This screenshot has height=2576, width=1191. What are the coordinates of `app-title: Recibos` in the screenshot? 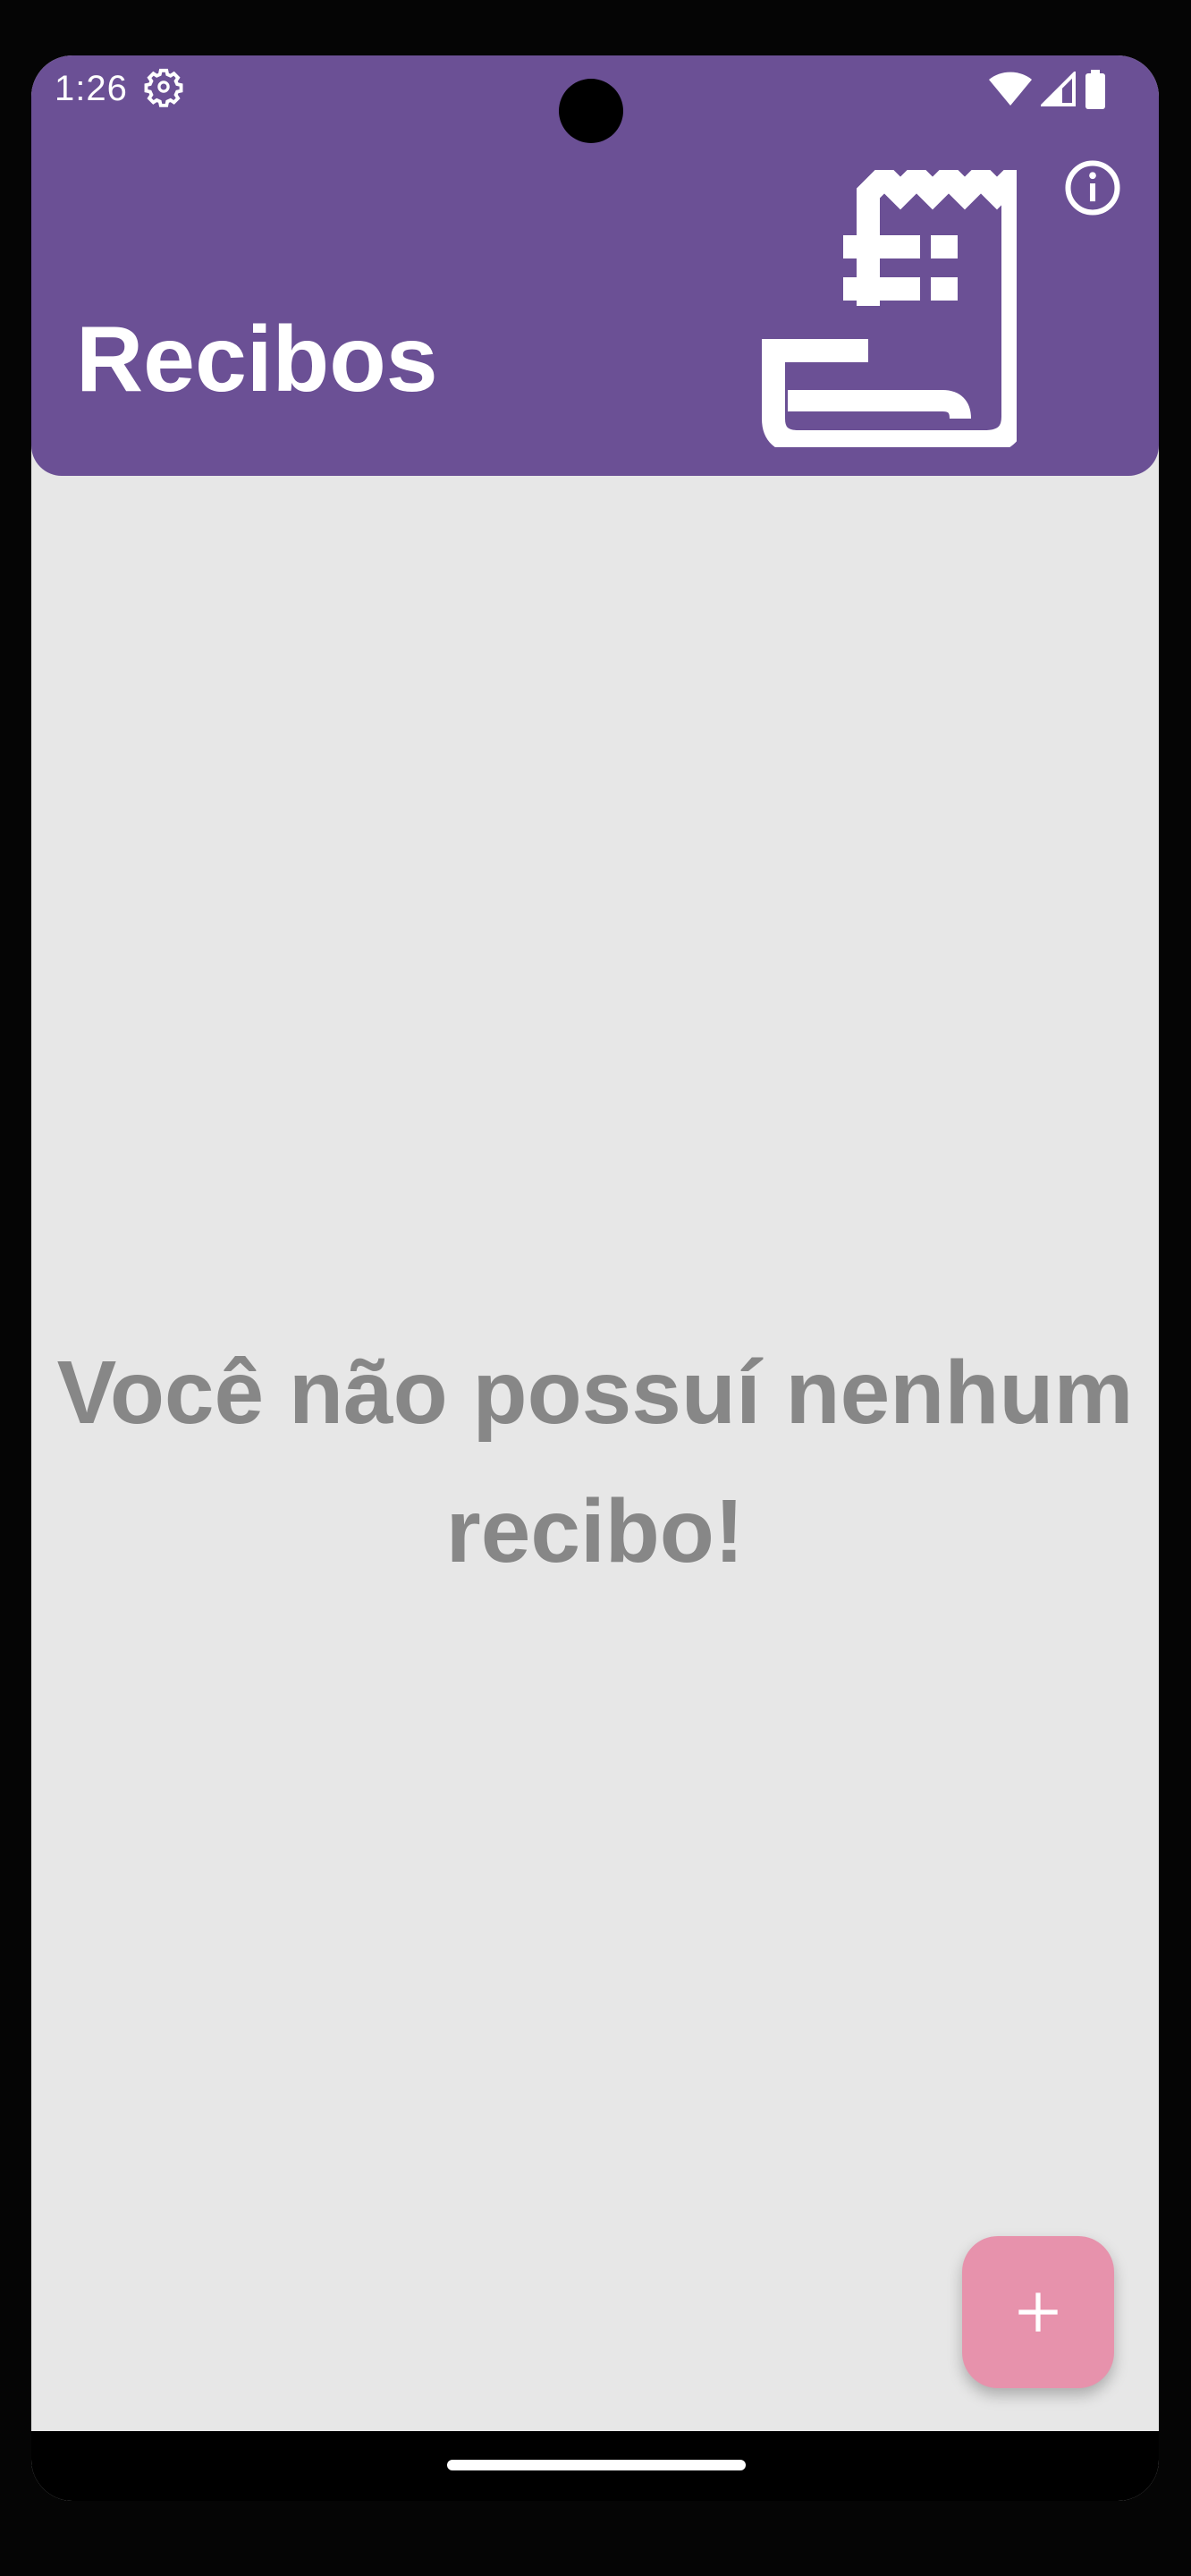 It's located at (257, 359).